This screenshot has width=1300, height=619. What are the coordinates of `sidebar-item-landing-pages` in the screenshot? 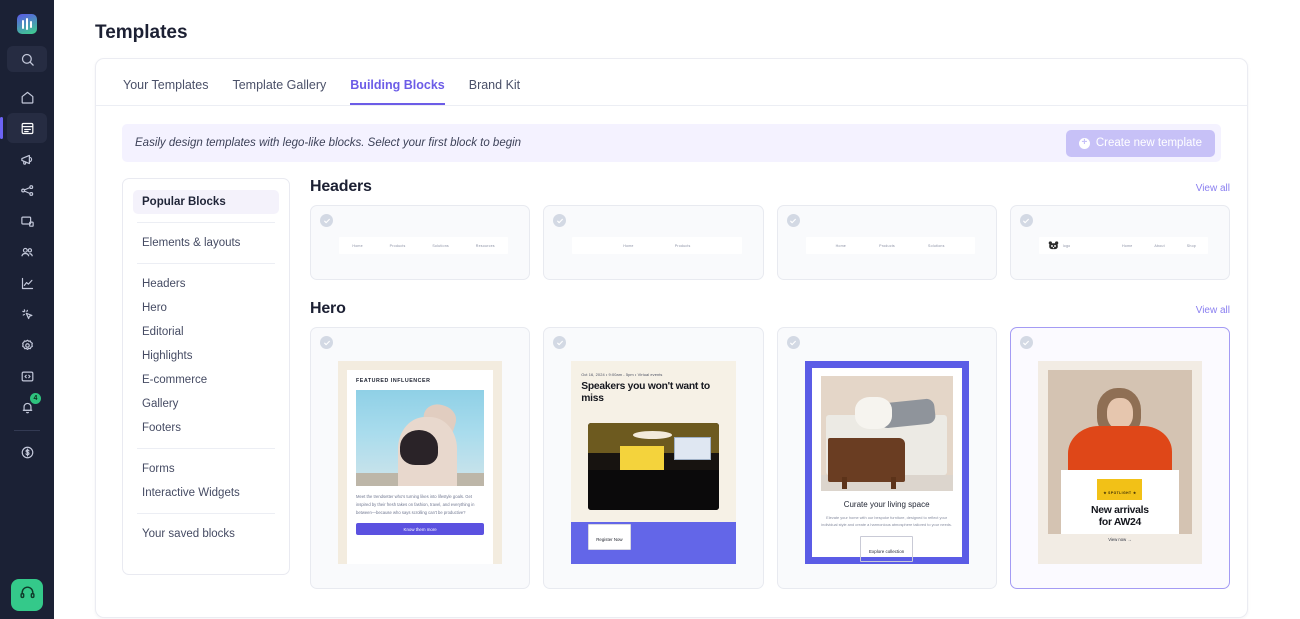 It's located at (27, 221).